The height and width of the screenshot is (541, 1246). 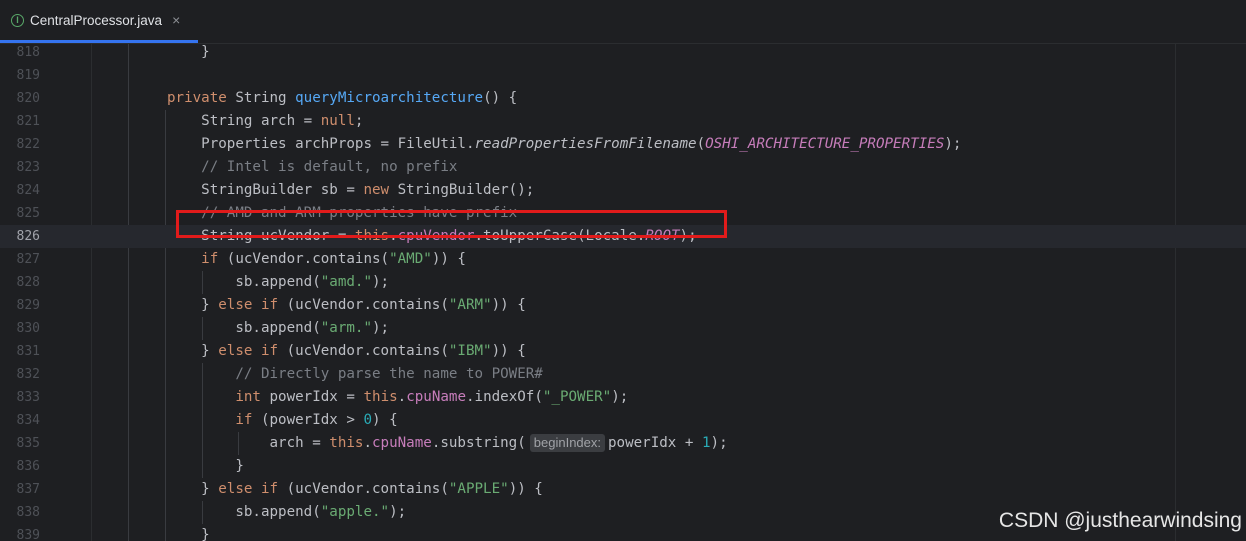 I want to click on code-text: String arch = null;, so click(x=265, y=121).